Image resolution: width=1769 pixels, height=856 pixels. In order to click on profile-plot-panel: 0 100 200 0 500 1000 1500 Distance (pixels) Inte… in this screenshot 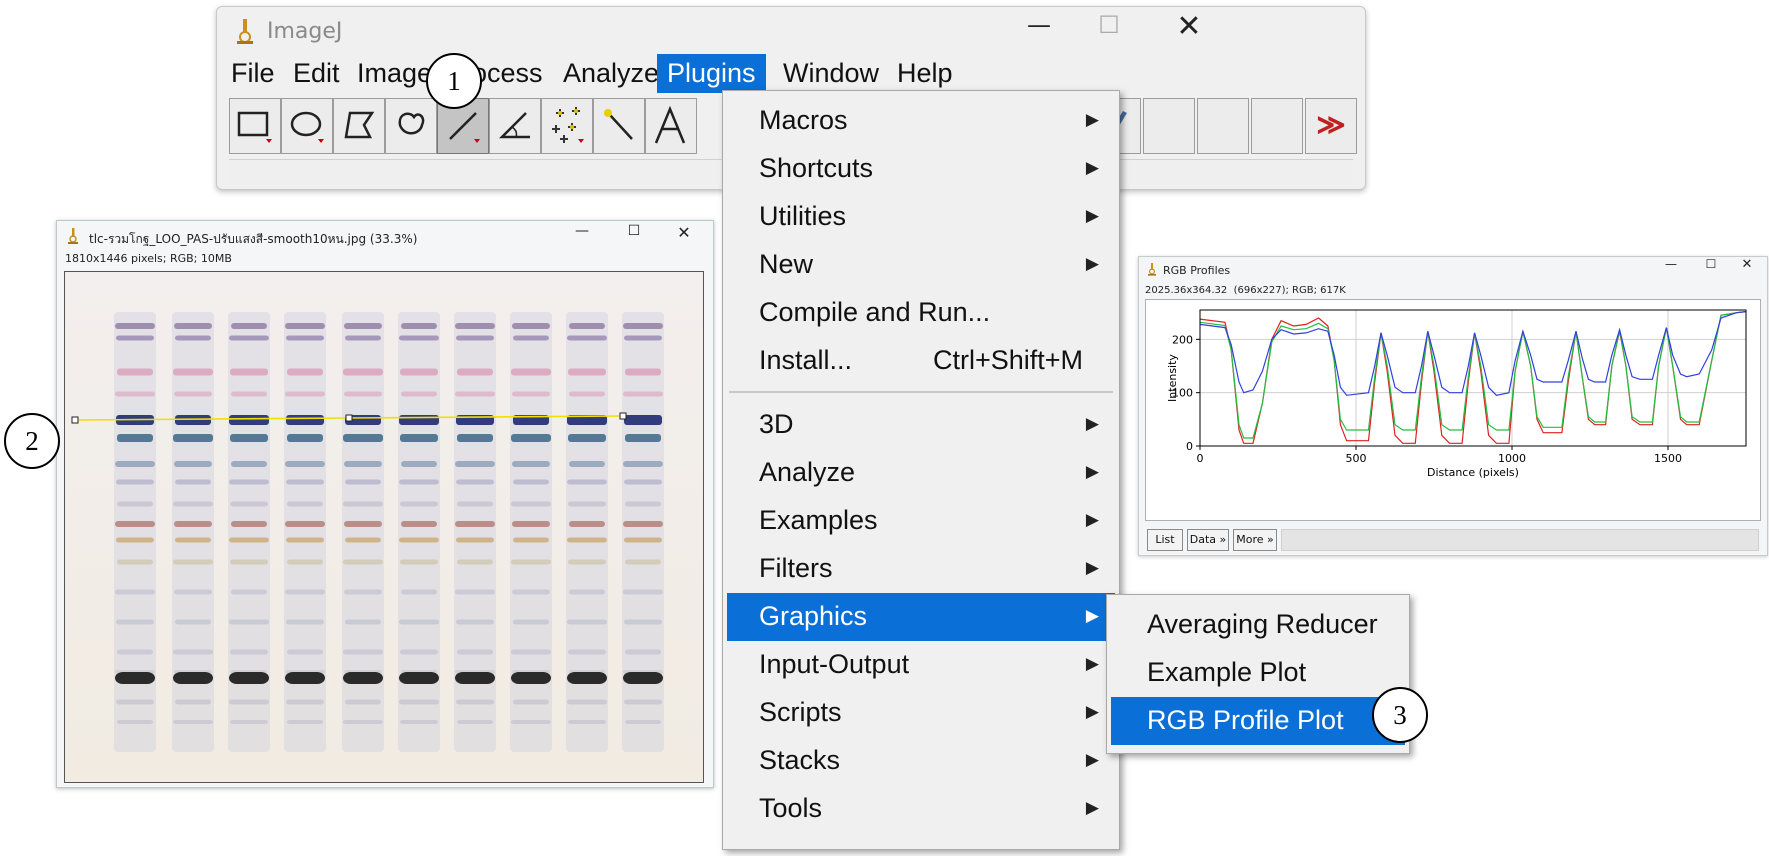, I will do `click(1453, 410)`.